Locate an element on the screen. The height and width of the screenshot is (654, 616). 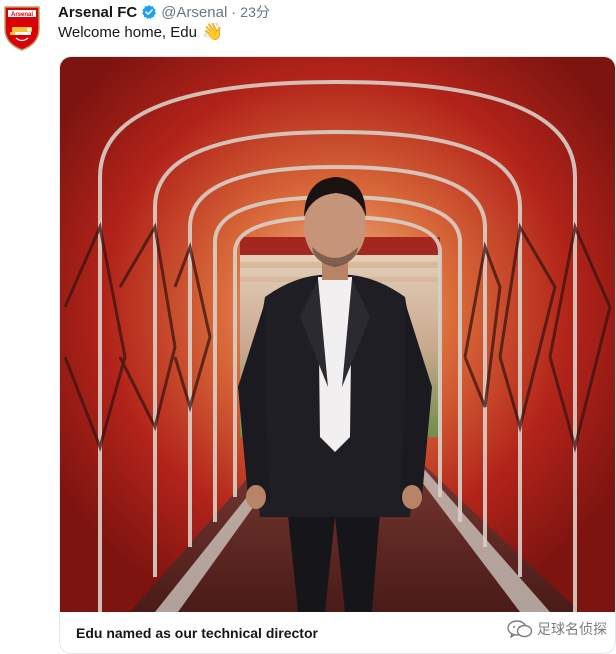
tweet-text-content: Welcome home, Edu is located at coordinates (127, 32).